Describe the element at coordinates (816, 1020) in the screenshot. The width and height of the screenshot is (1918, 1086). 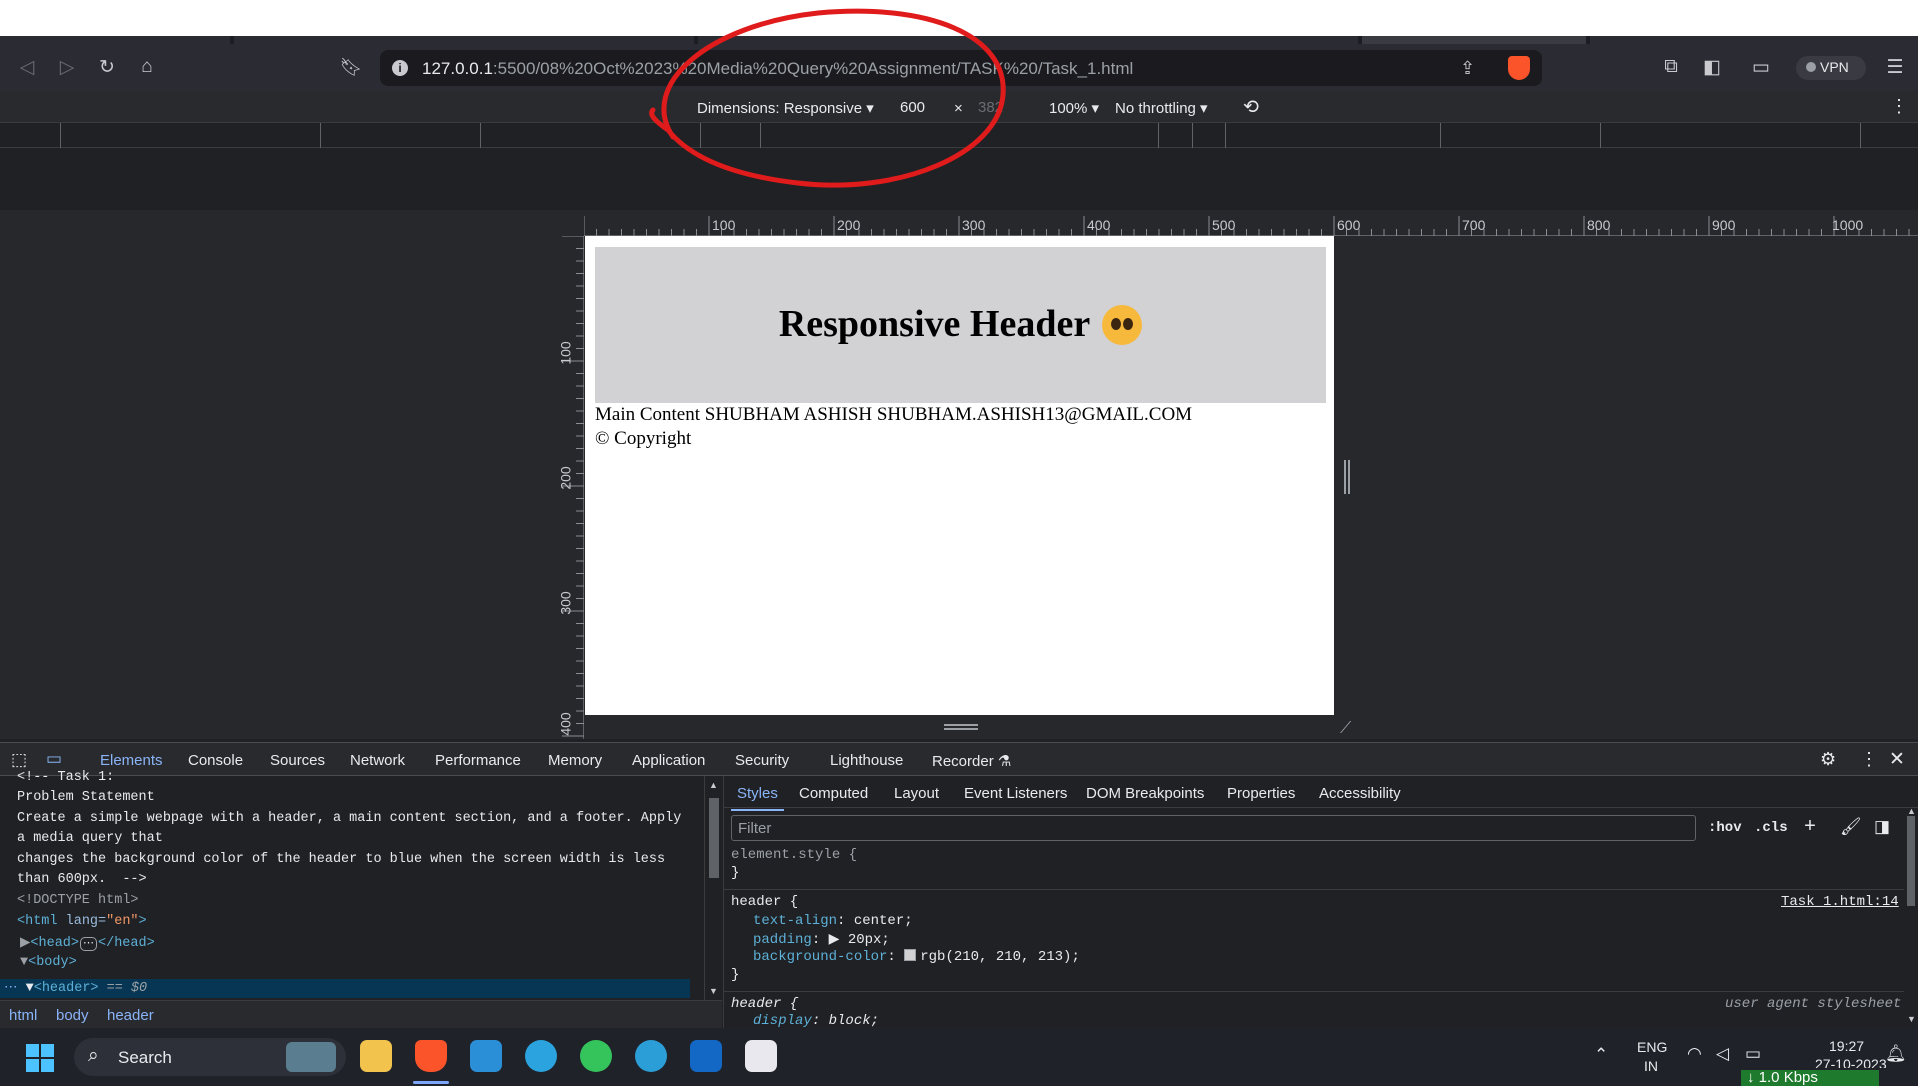
I see `css-declaration: display: block;` at that location.